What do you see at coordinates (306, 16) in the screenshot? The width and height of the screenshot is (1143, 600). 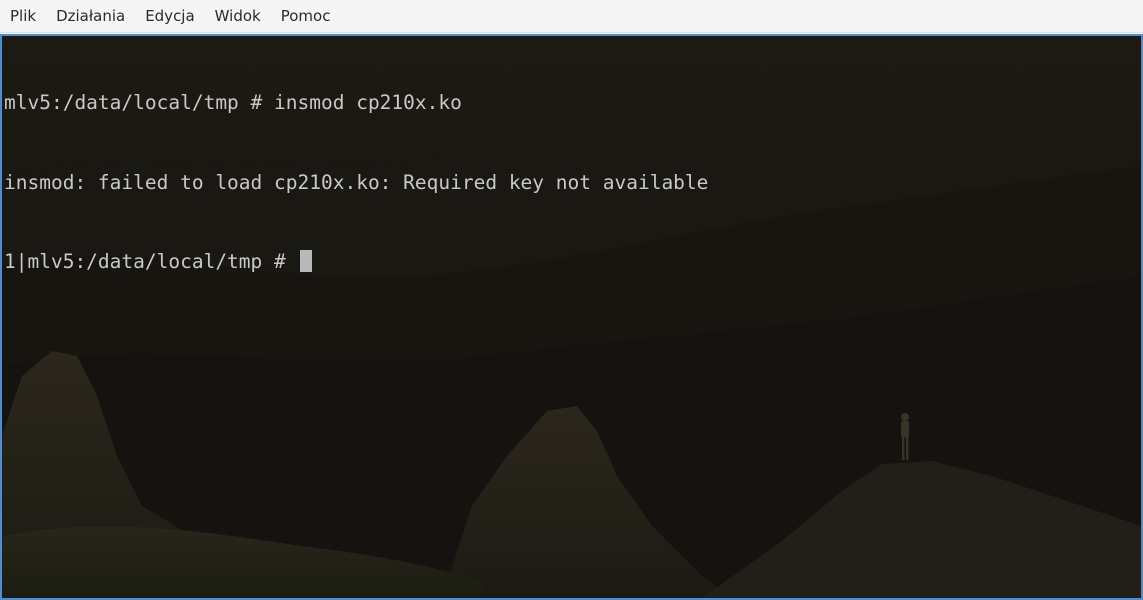 I see `menu-pomoc: Pomoc` at bounding box center [306, 16].